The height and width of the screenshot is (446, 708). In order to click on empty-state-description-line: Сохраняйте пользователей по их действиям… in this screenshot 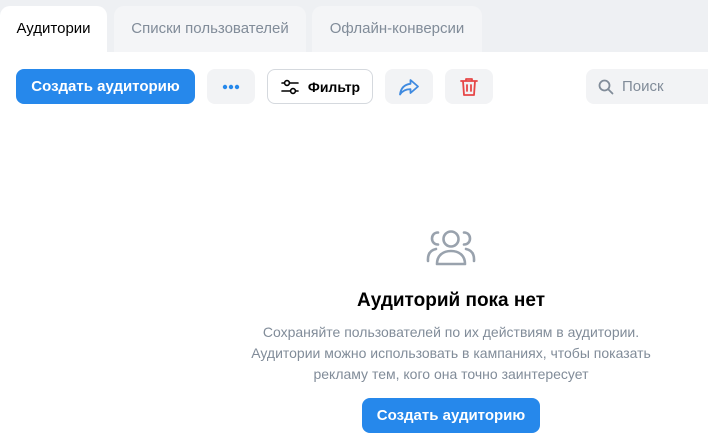, I will do `click(451, 332)`.